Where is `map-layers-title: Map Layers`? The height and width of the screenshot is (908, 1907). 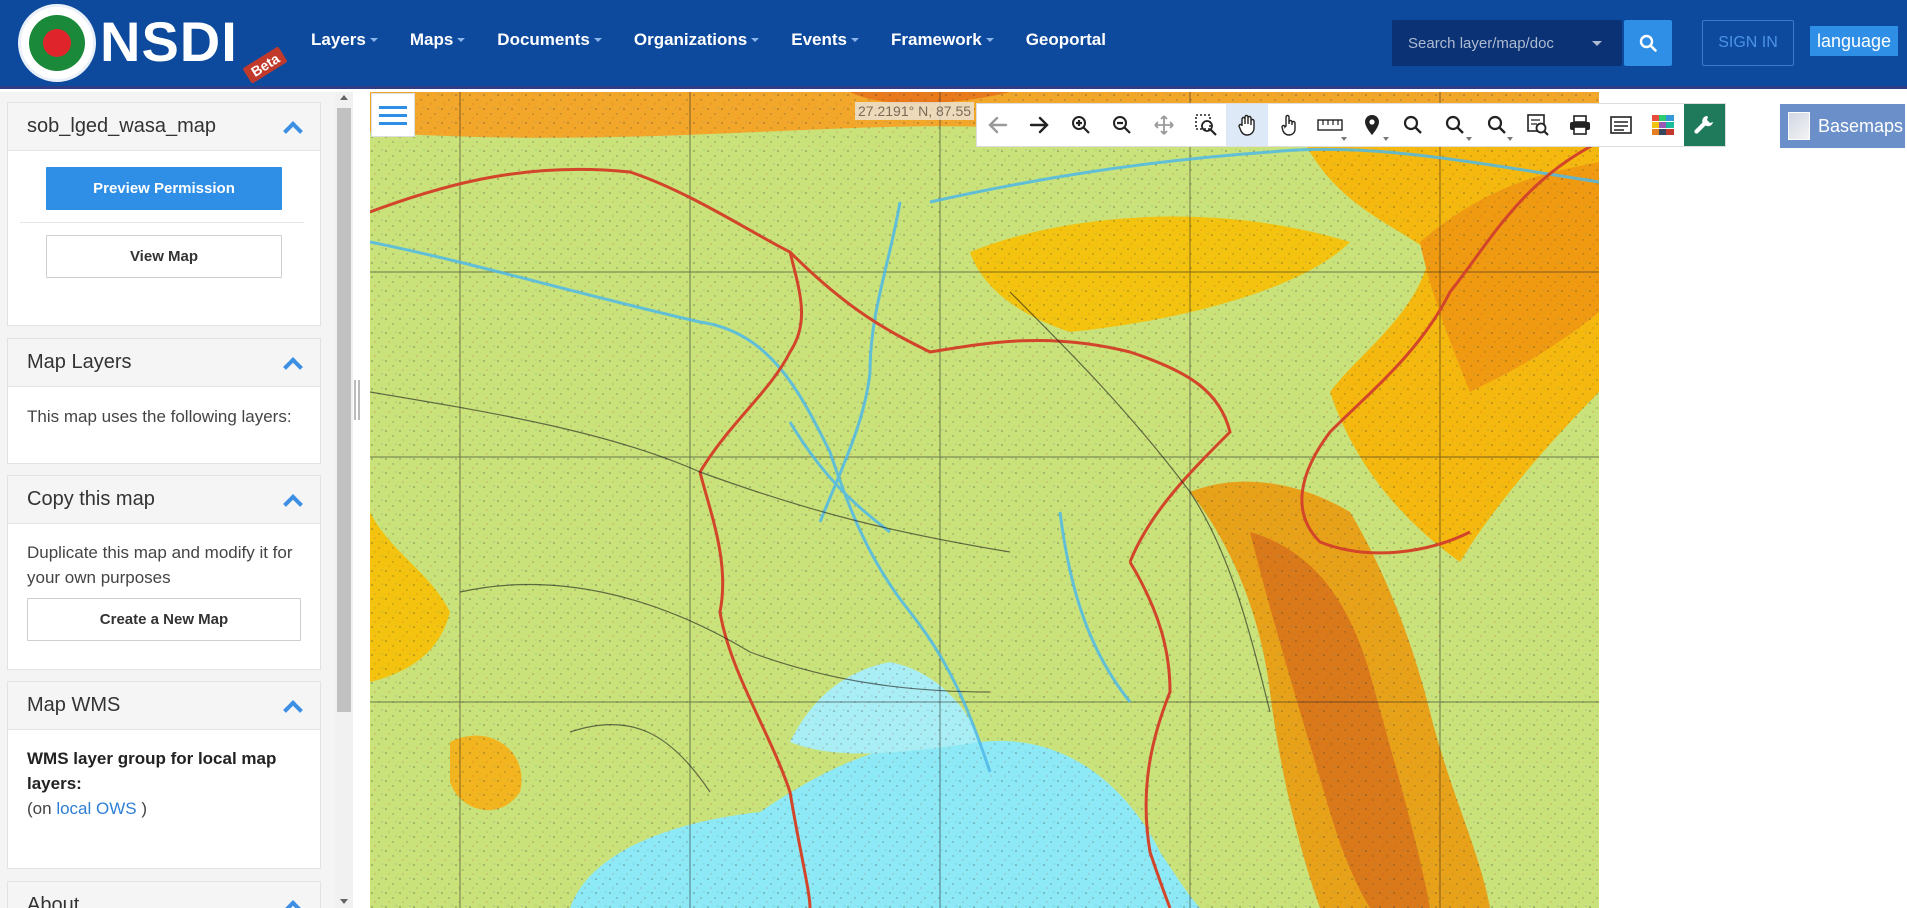
map-layers-title: Map Layers is located at coordinates (79, 362).